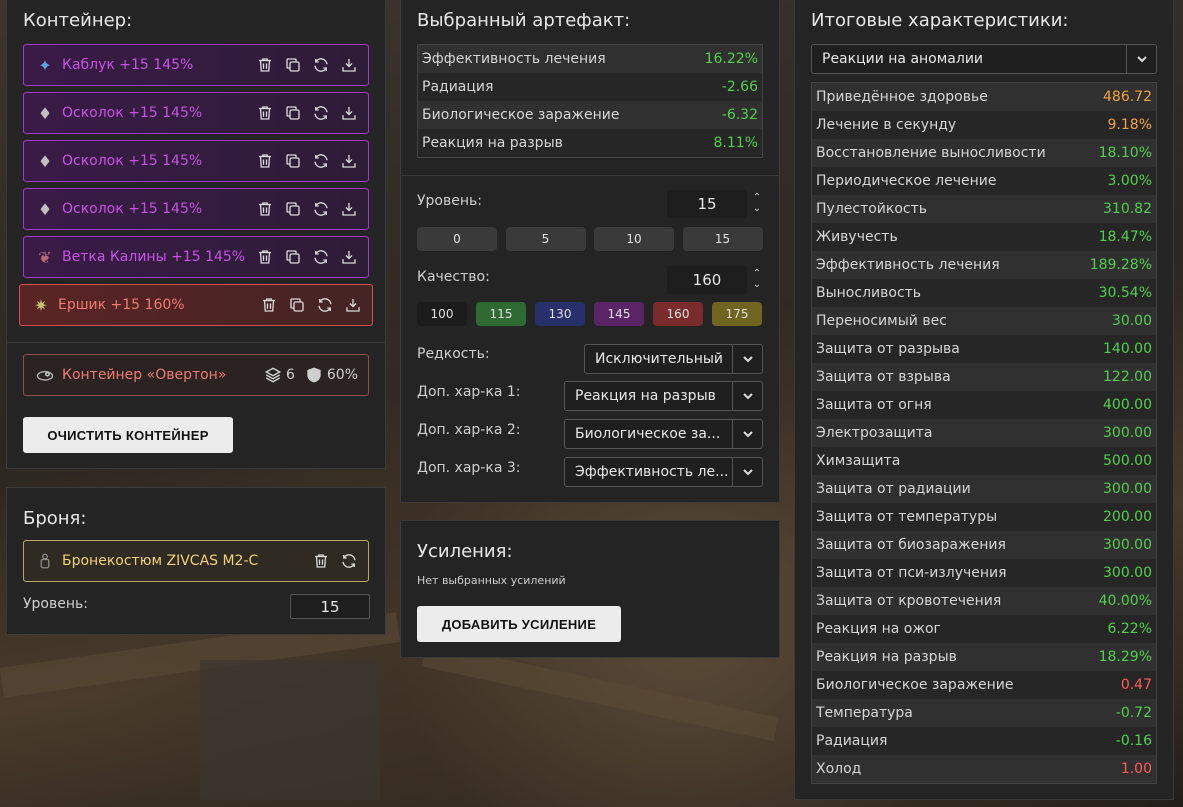 This screenshot has height=807, width=1183. What do you see at coordinates (1133, 713) in the screenshot?
I see `stat-value: -0.72` at bounding box center [1133, 713].